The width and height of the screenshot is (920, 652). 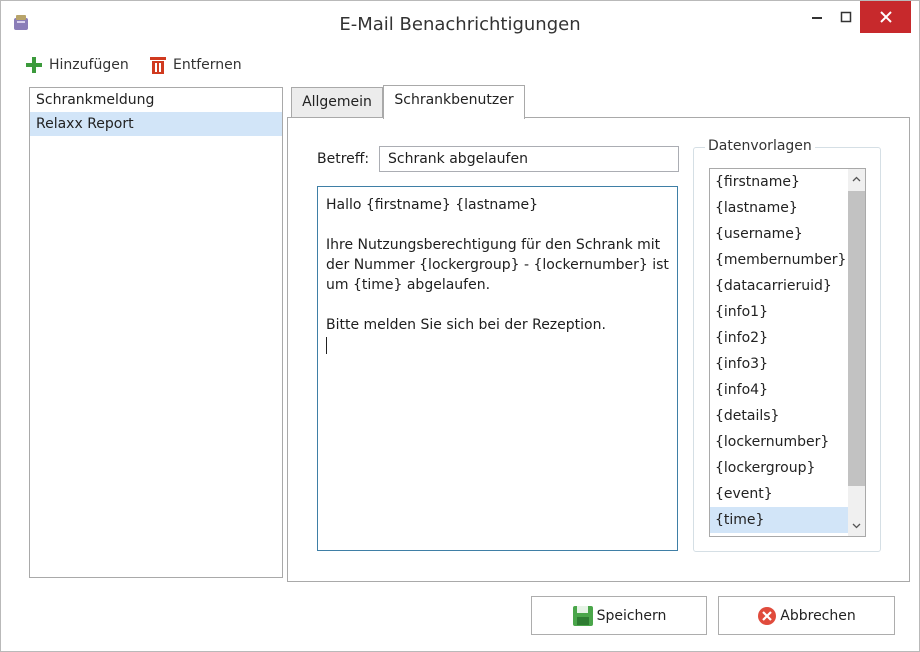 I want to click on tab-schrankbenutzer: Schrankbenutzer, so click(x=454, y=102).